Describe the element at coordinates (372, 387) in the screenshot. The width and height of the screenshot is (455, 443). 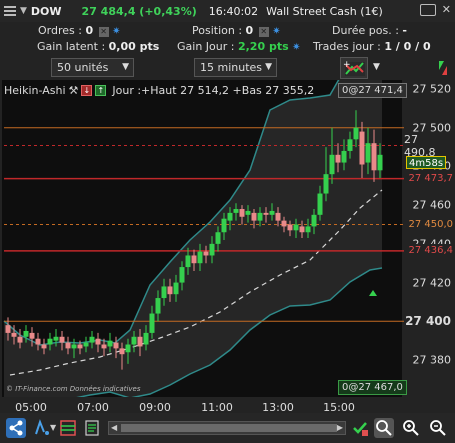
I see `bottom-price-tag: 0@27 467,0` at that location.